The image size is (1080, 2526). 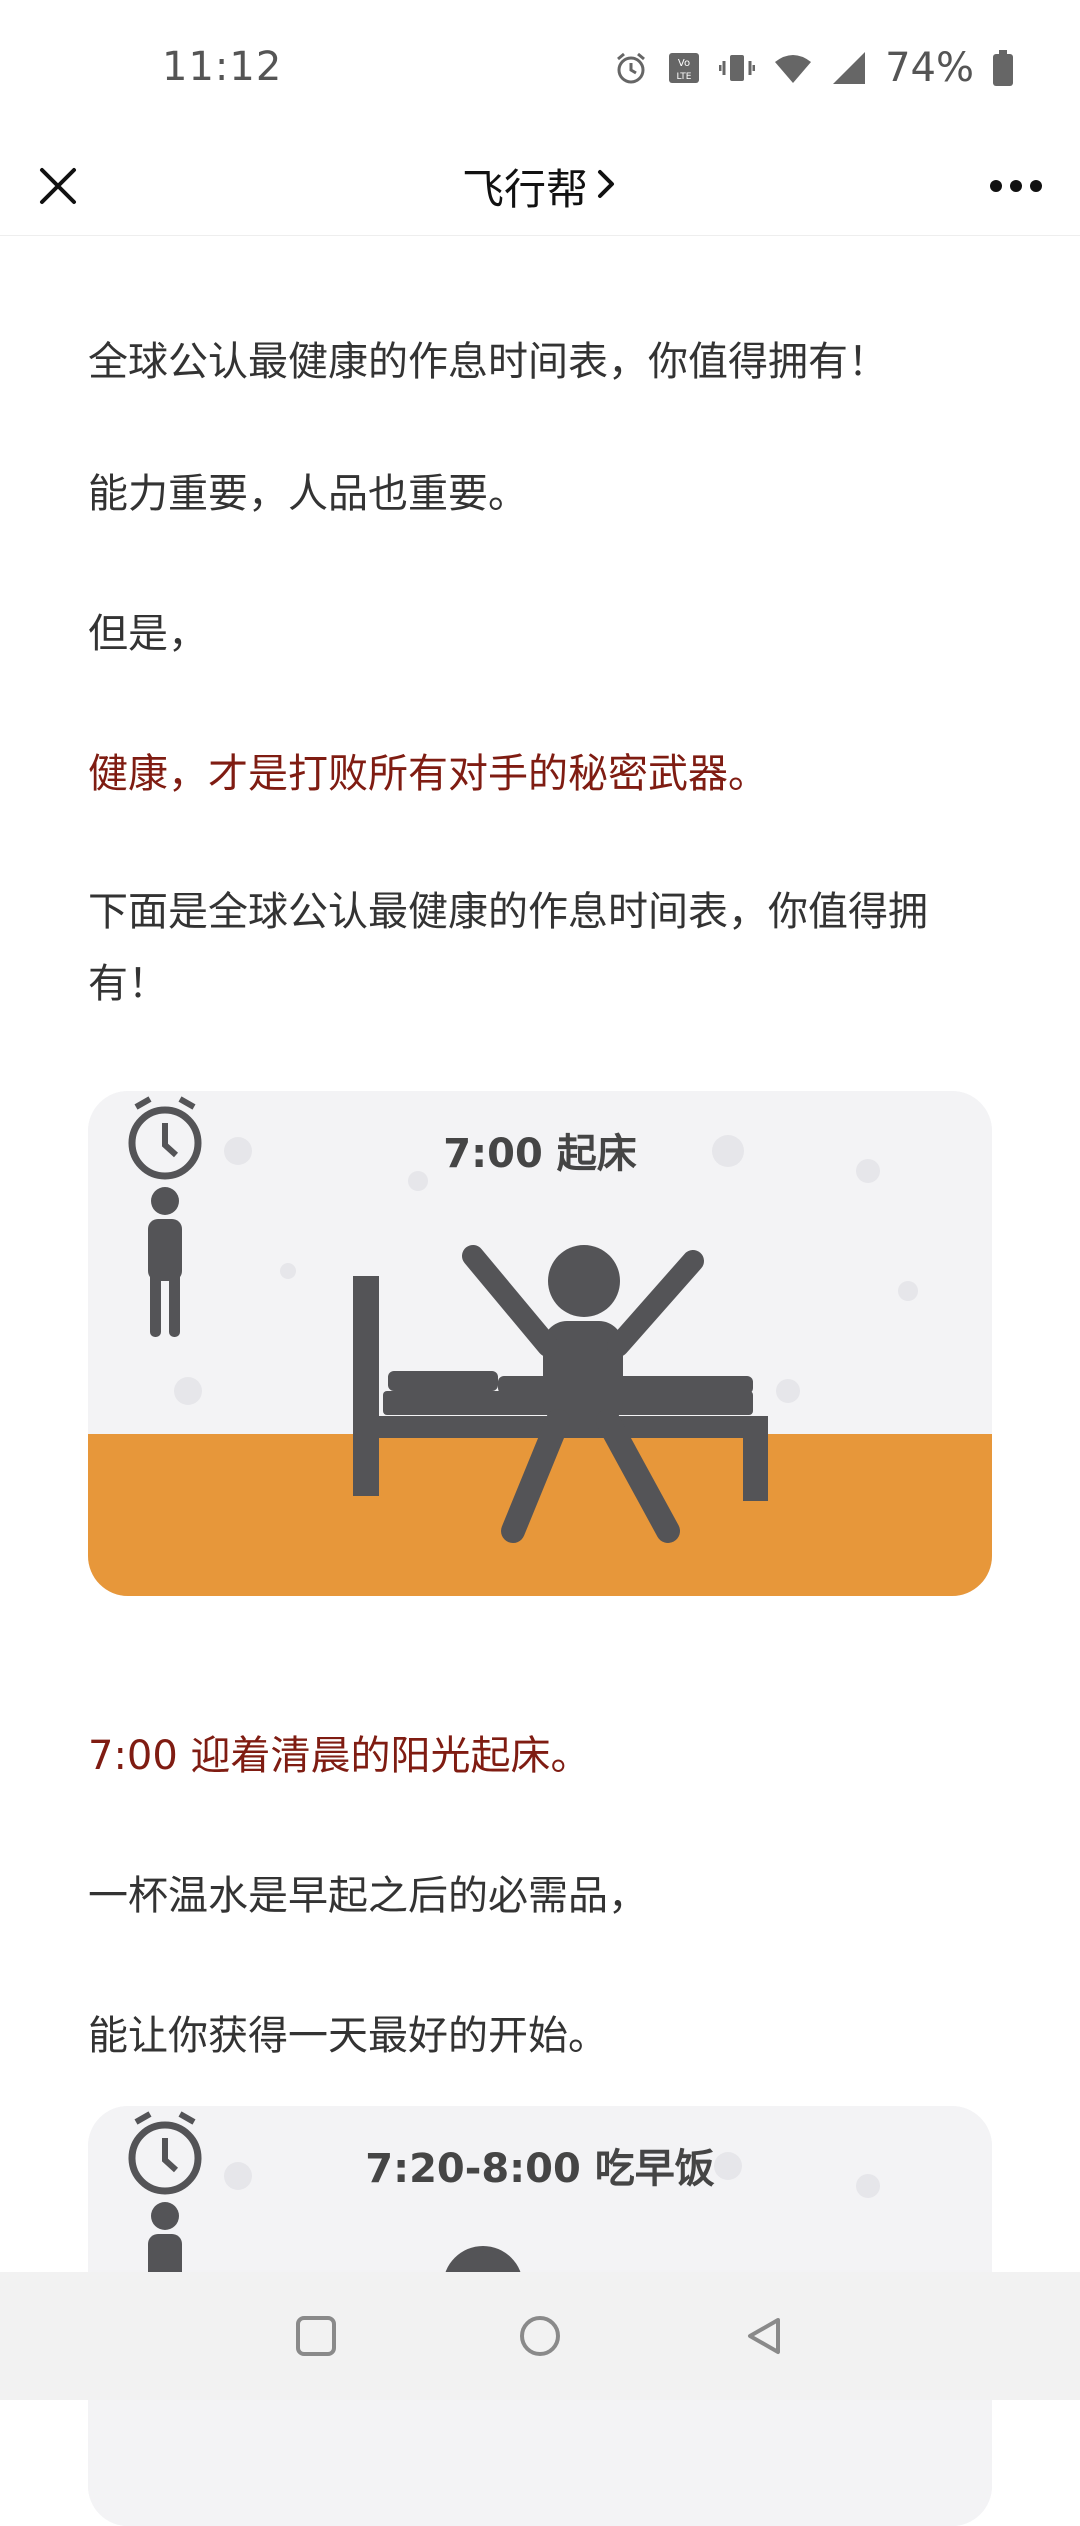 What do you see at coordinates (849, 68) in the screenshot?
I see `signal-icon` at bounding box center [849, 68].